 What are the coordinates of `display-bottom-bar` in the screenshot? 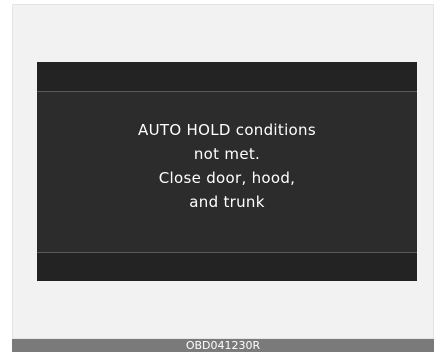 It's located at (227, 266).